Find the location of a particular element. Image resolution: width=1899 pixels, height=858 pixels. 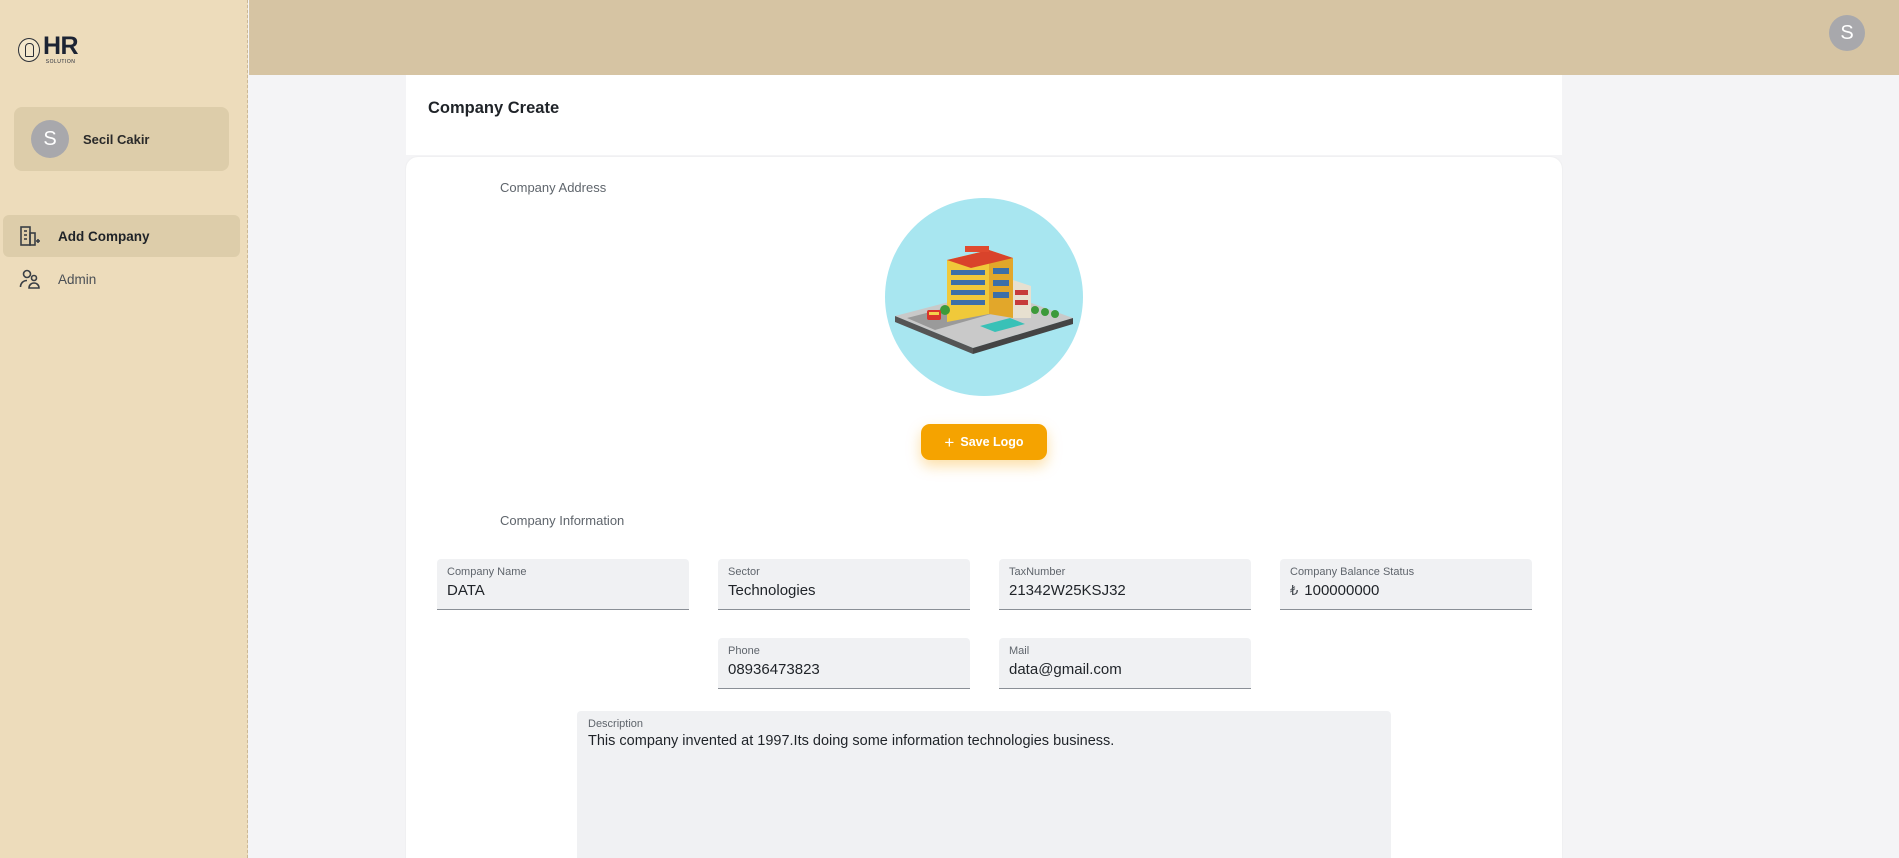

admin-users-icon is located at coordinates (30, 279).